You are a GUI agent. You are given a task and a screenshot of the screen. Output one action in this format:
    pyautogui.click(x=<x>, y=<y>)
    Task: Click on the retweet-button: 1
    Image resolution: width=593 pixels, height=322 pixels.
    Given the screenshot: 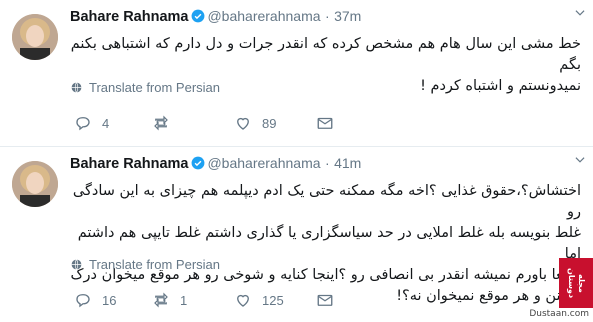 What is the action you would take?
    pyautogui.click(x=169, y=300)
    